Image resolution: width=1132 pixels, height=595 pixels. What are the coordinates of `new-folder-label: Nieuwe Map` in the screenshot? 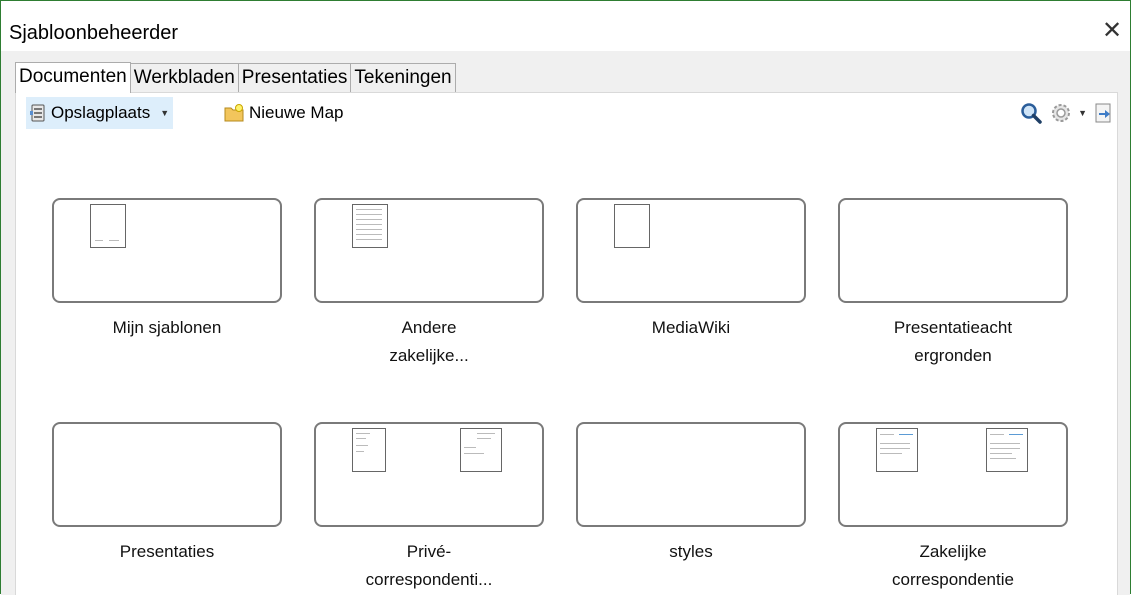 It's located at (296, 112).